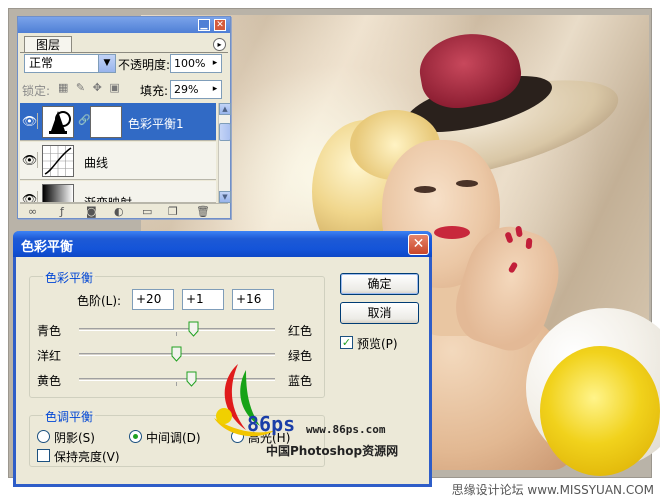  What do you see at coordinates (552, 490) in the screenshot?
I see `footer-watermark: 思缘设计论坛 www.MISSYUAN.COM` at bounding box center [552, 490].